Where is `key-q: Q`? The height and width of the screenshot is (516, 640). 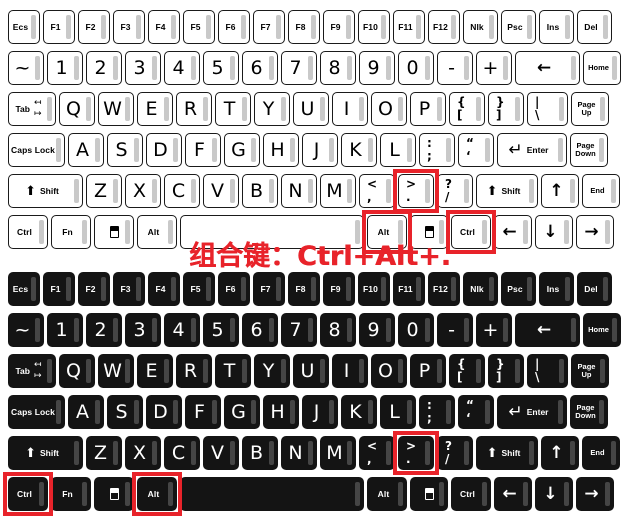 key-q: Q is located at coordinates (77, 371).